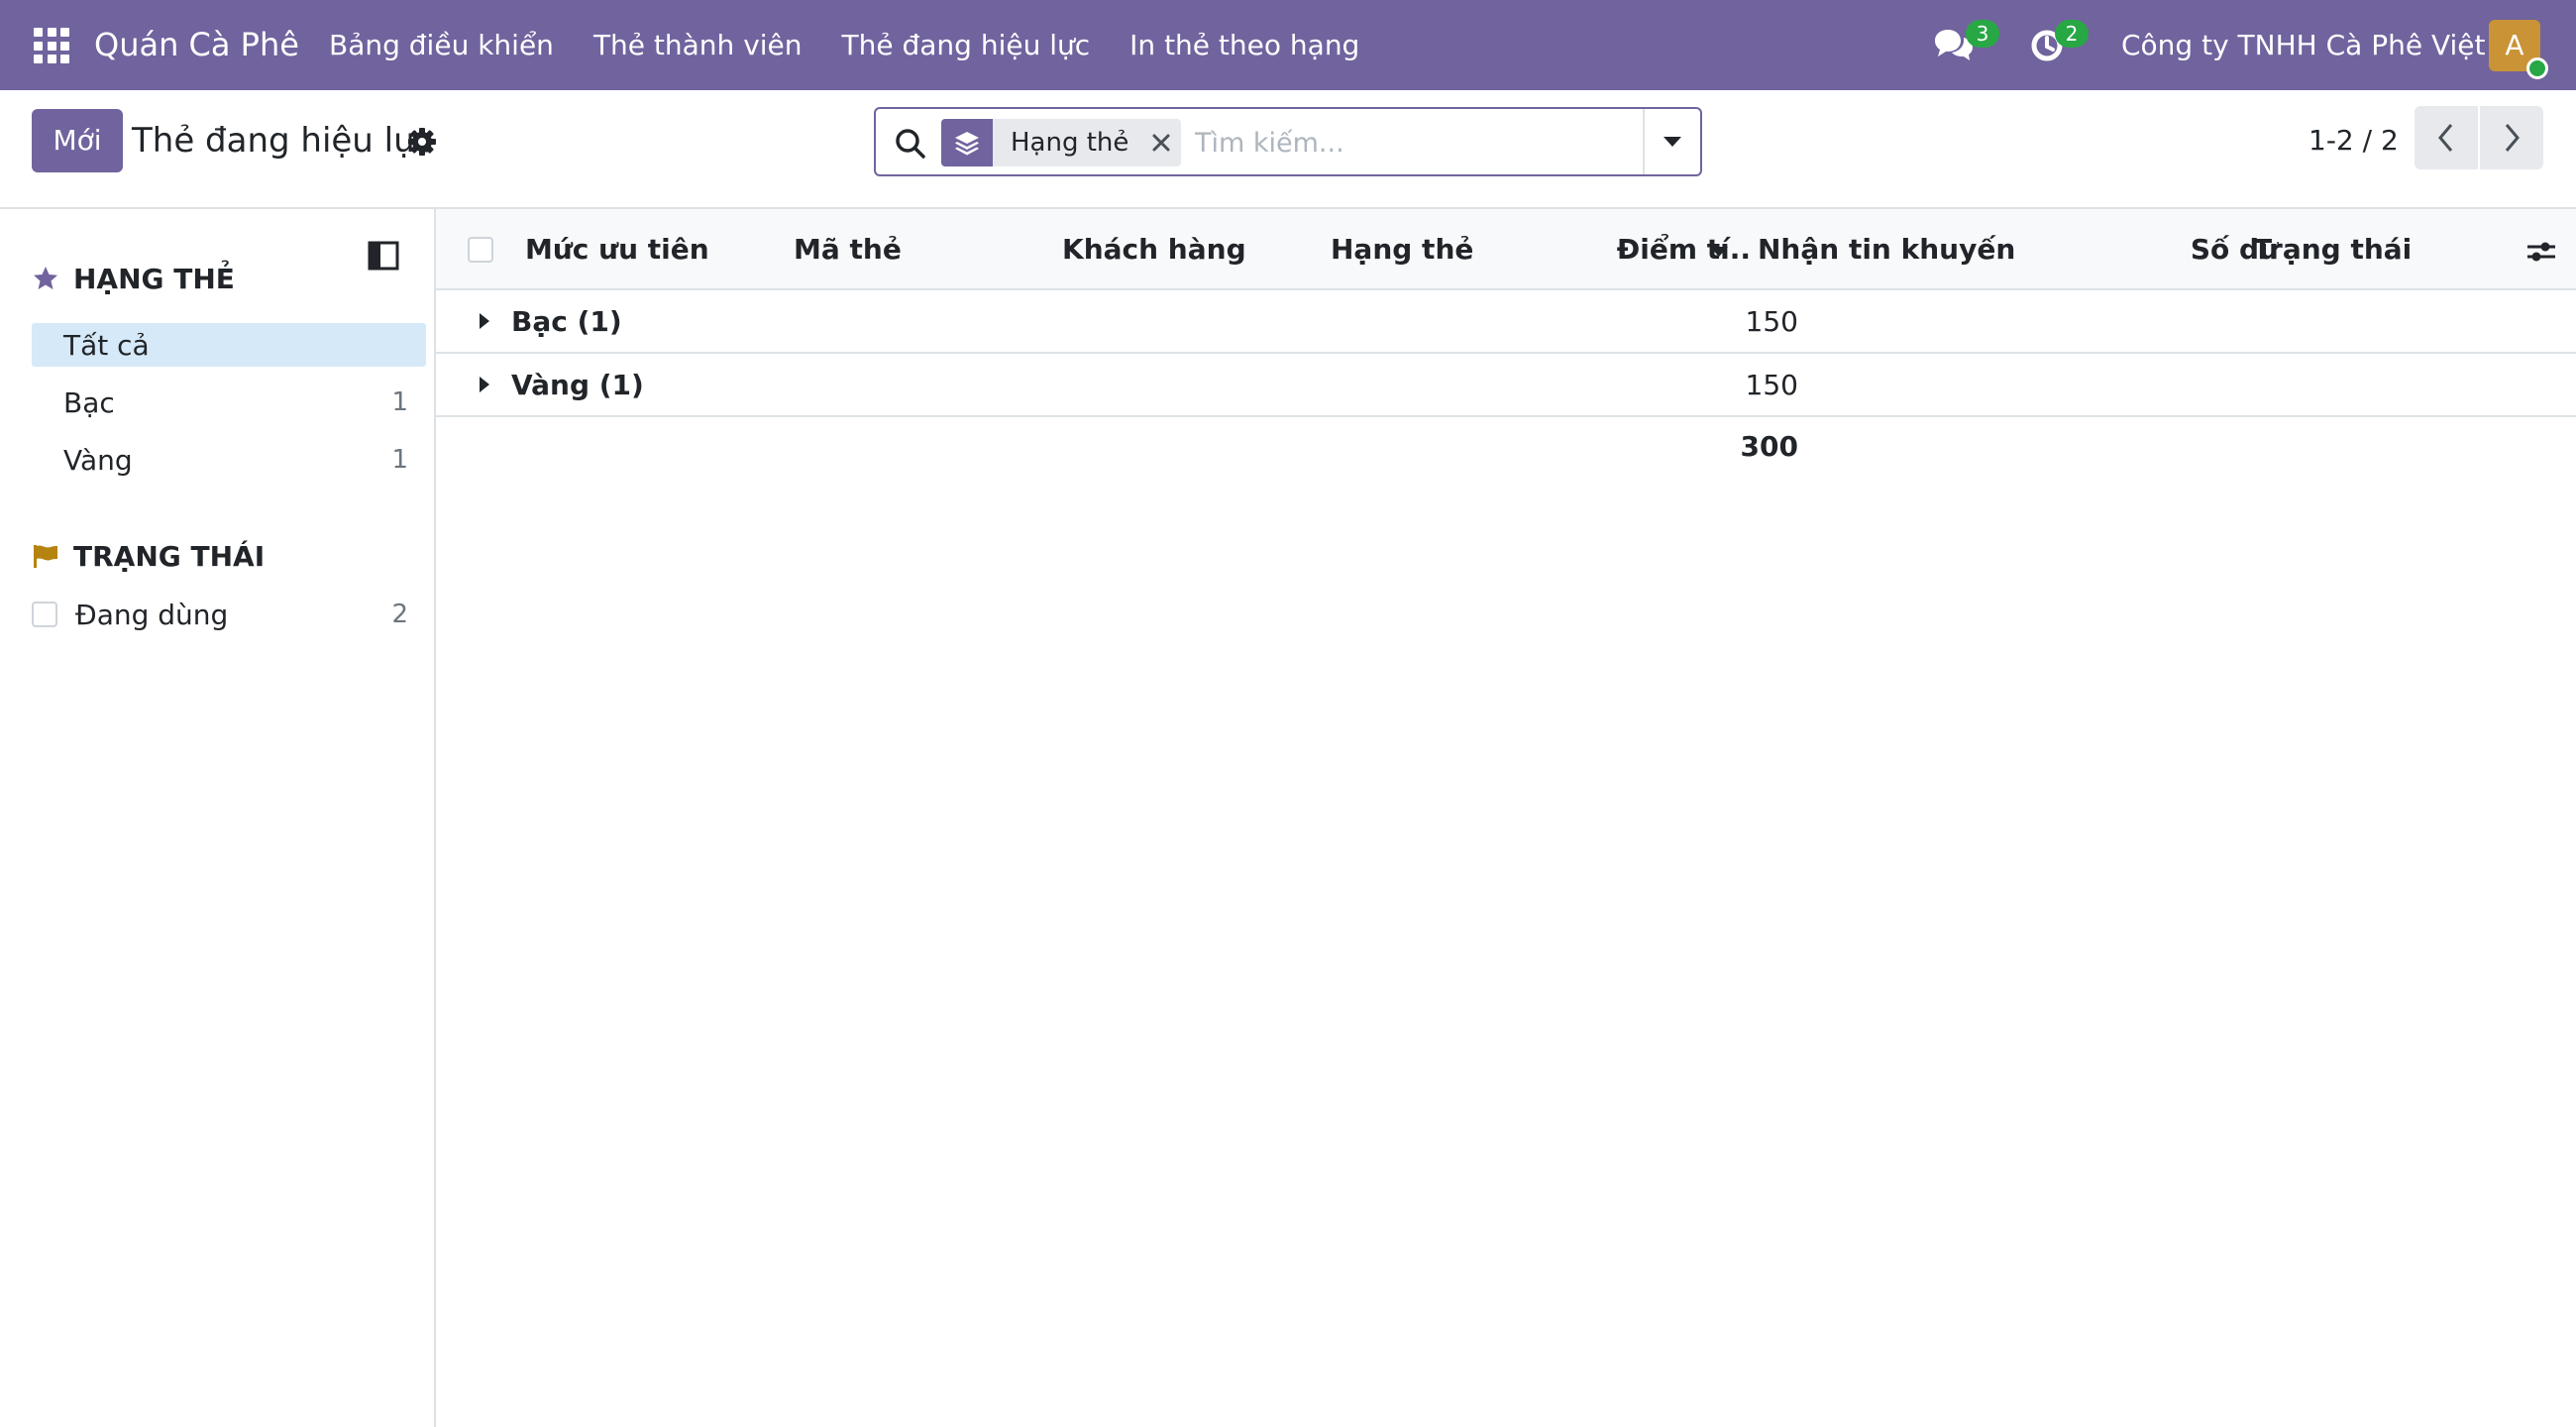  I want to click on pager-previous-button, so click(2447, 137).